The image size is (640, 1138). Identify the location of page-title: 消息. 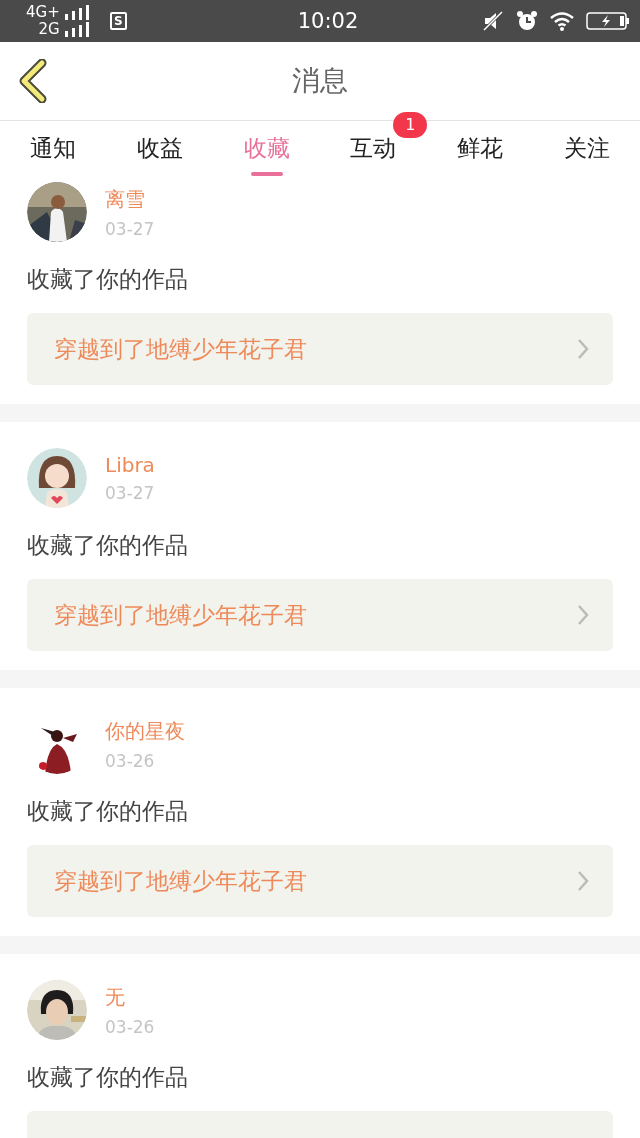
(320, 81).